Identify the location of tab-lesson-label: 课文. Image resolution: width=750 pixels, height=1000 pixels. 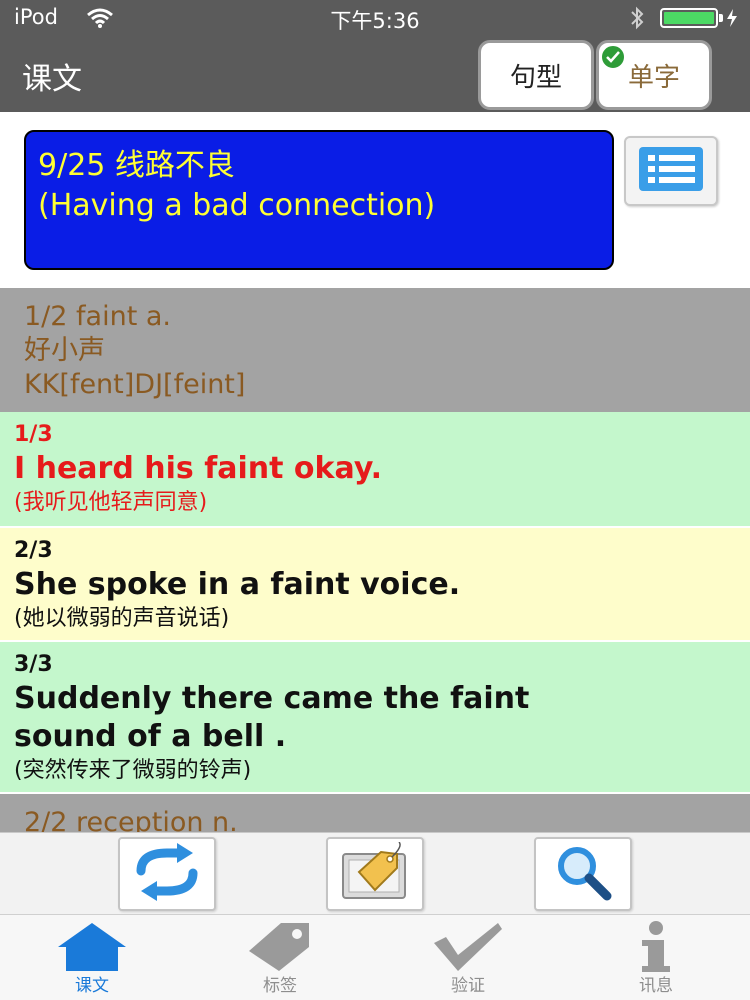
(92, 986).